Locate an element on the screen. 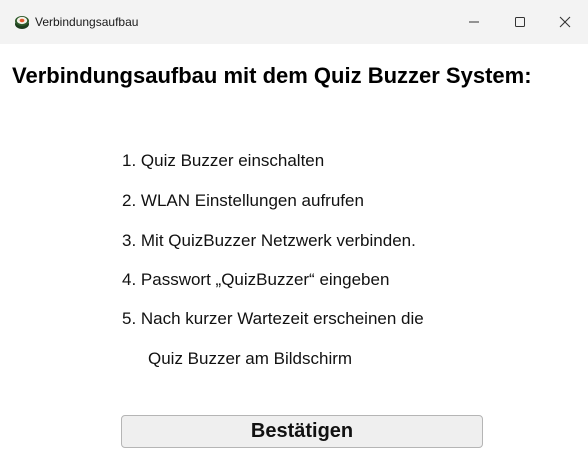  title-bar: Verbindungsaufbau is located at coordinates (294, 22).